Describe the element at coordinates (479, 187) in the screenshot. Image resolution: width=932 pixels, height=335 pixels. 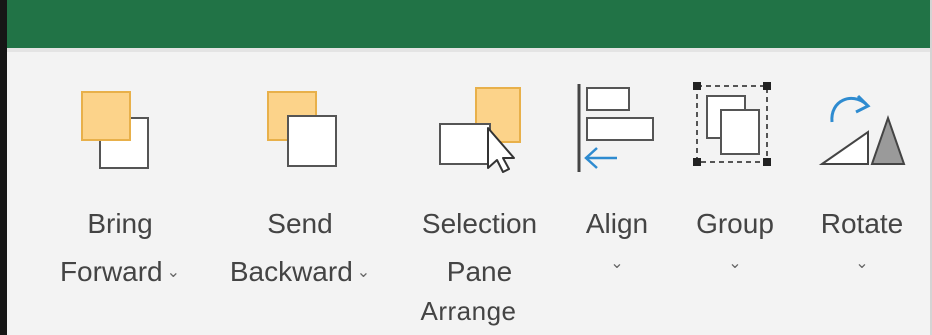
I see `selection-pane-button: Selection Pane` at that location.